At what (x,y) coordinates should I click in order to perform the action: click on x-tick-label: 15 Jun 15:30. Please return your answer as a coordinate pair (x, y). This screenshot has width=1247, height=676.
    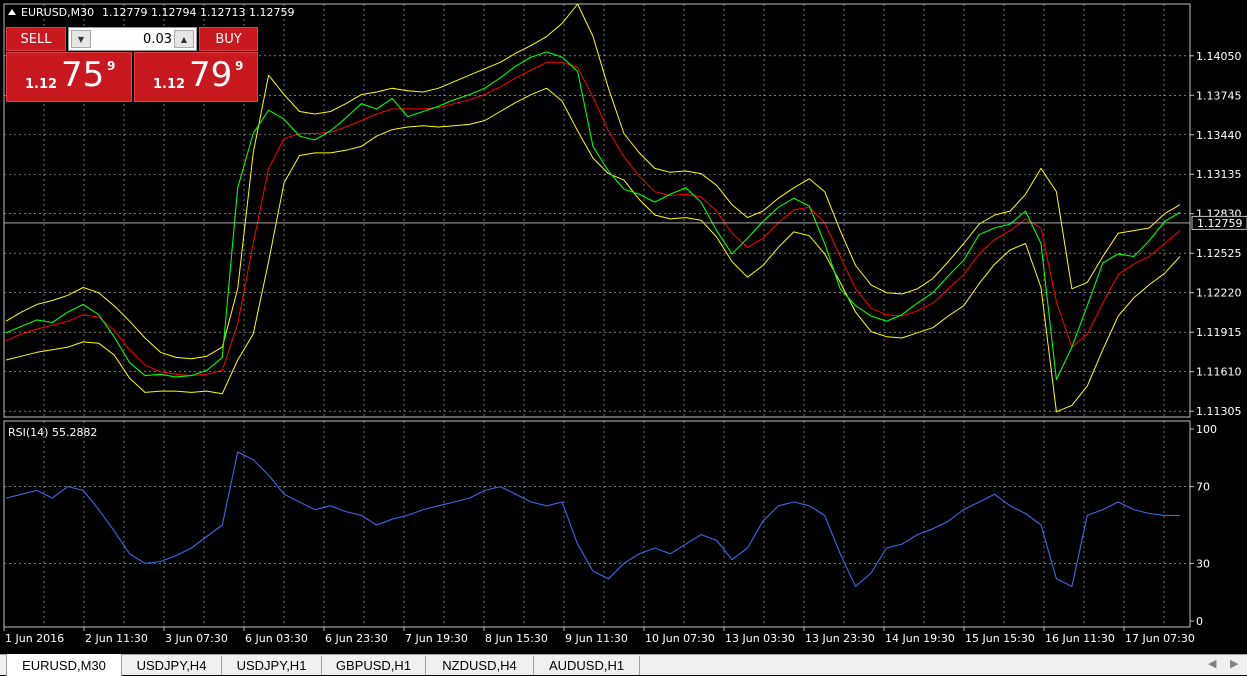
    Looking at the image, I should click on (1000, 638).